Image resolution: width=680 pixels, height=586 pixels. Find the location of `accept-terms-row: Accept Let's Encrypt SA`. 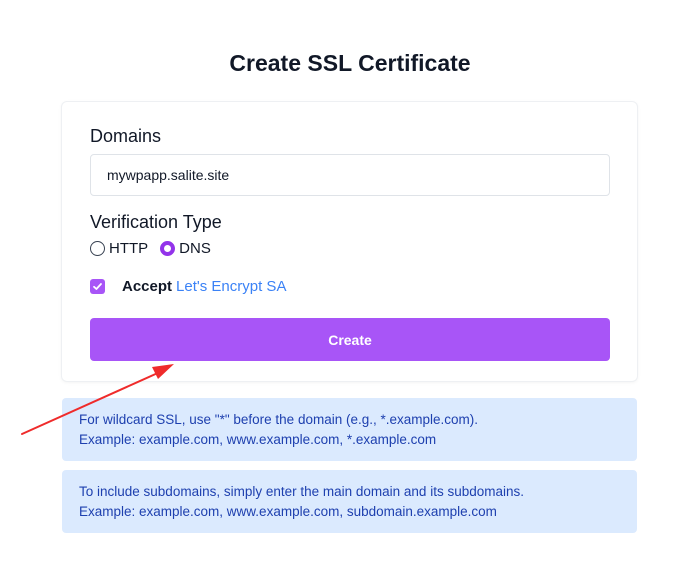

accept-terms-row: Accept Let's Encrypt SA is located at coordinates (188, 286).